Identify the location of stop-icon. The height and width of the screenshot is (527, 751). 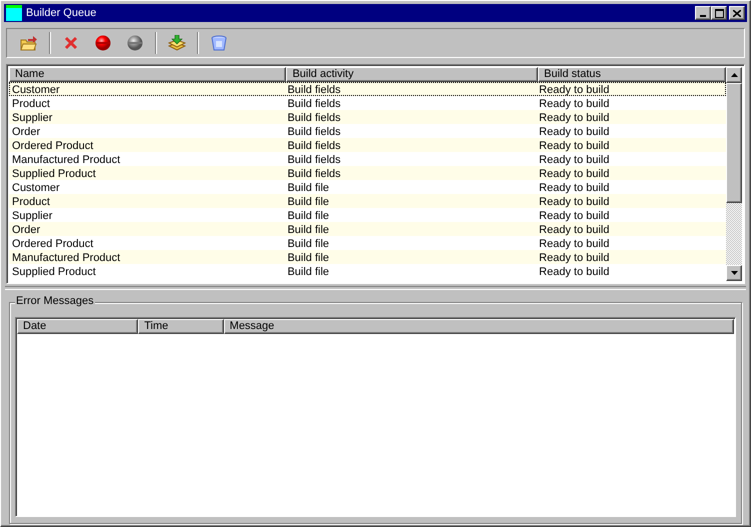
(103, 43).